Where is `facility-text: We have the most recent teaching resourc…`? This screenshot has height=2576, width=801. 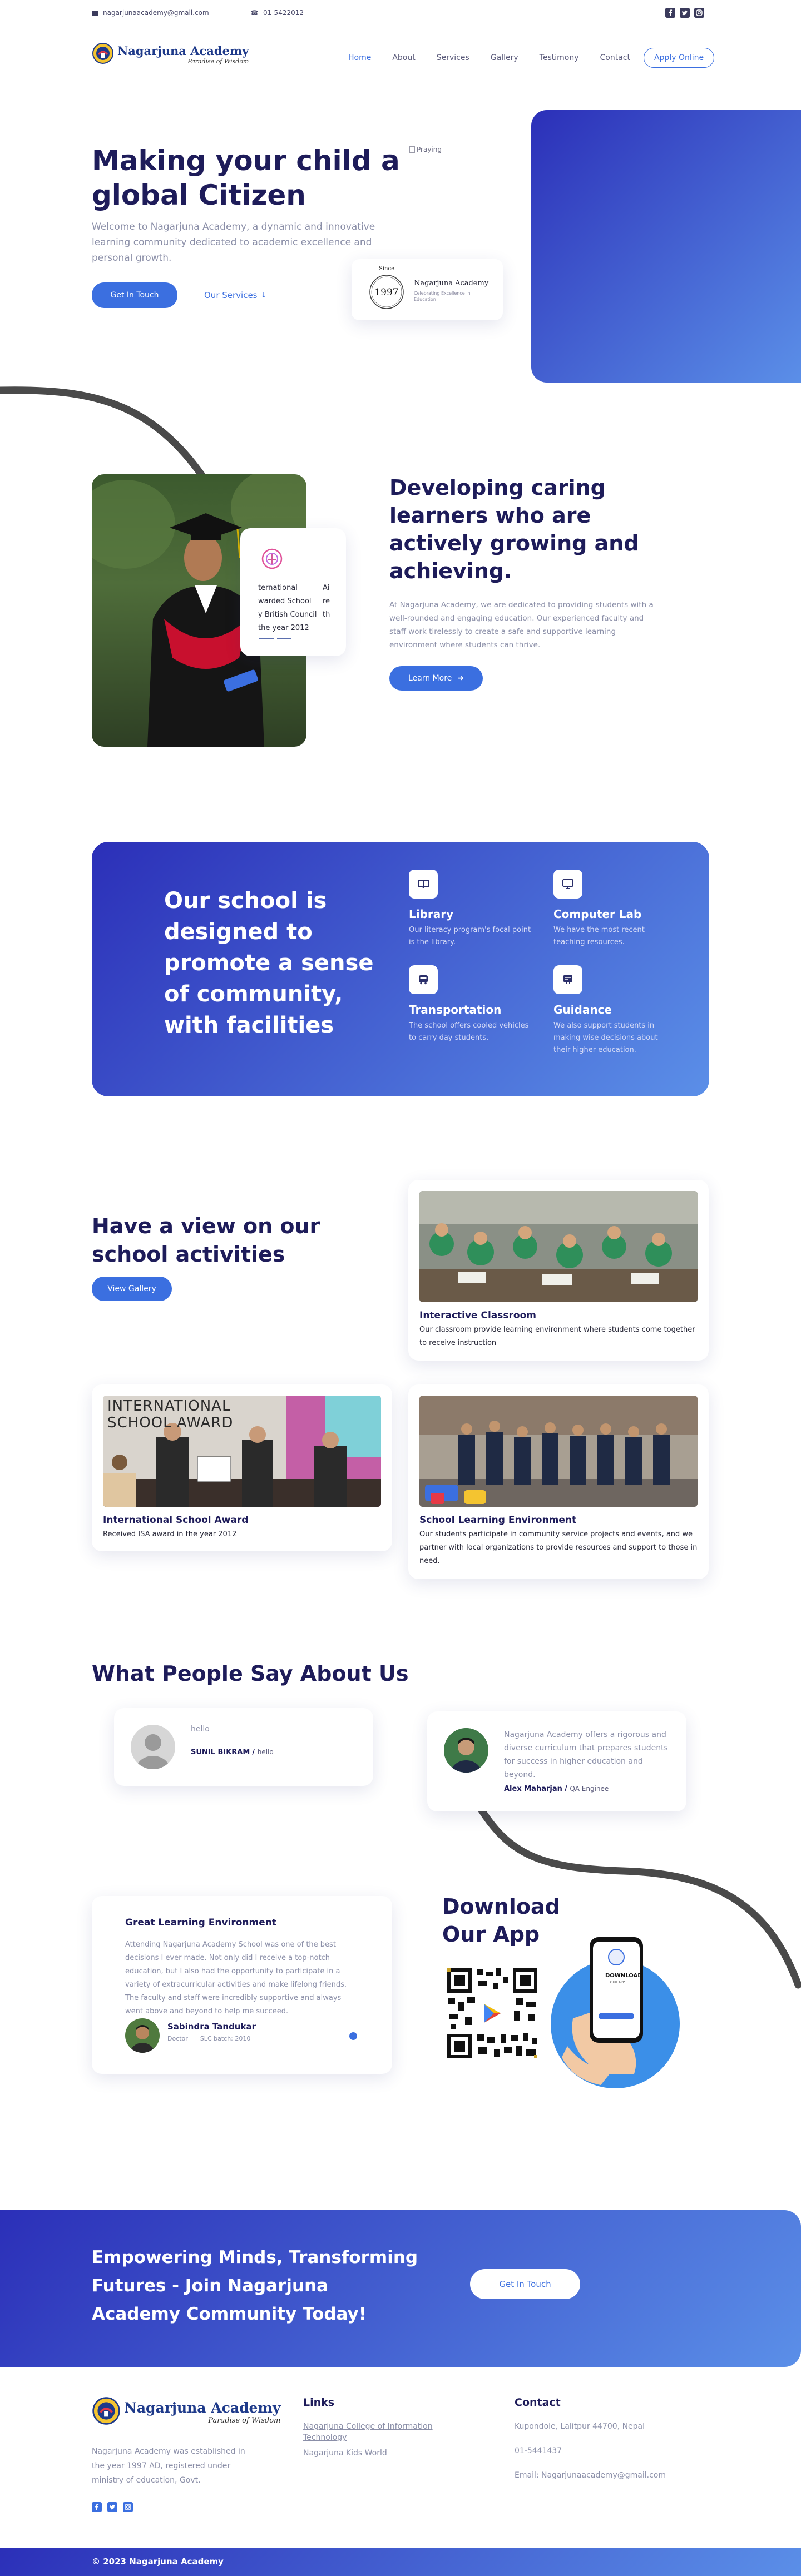 facility-text: We have the most recent teaching resourc… is located at coordinates (599, 936).